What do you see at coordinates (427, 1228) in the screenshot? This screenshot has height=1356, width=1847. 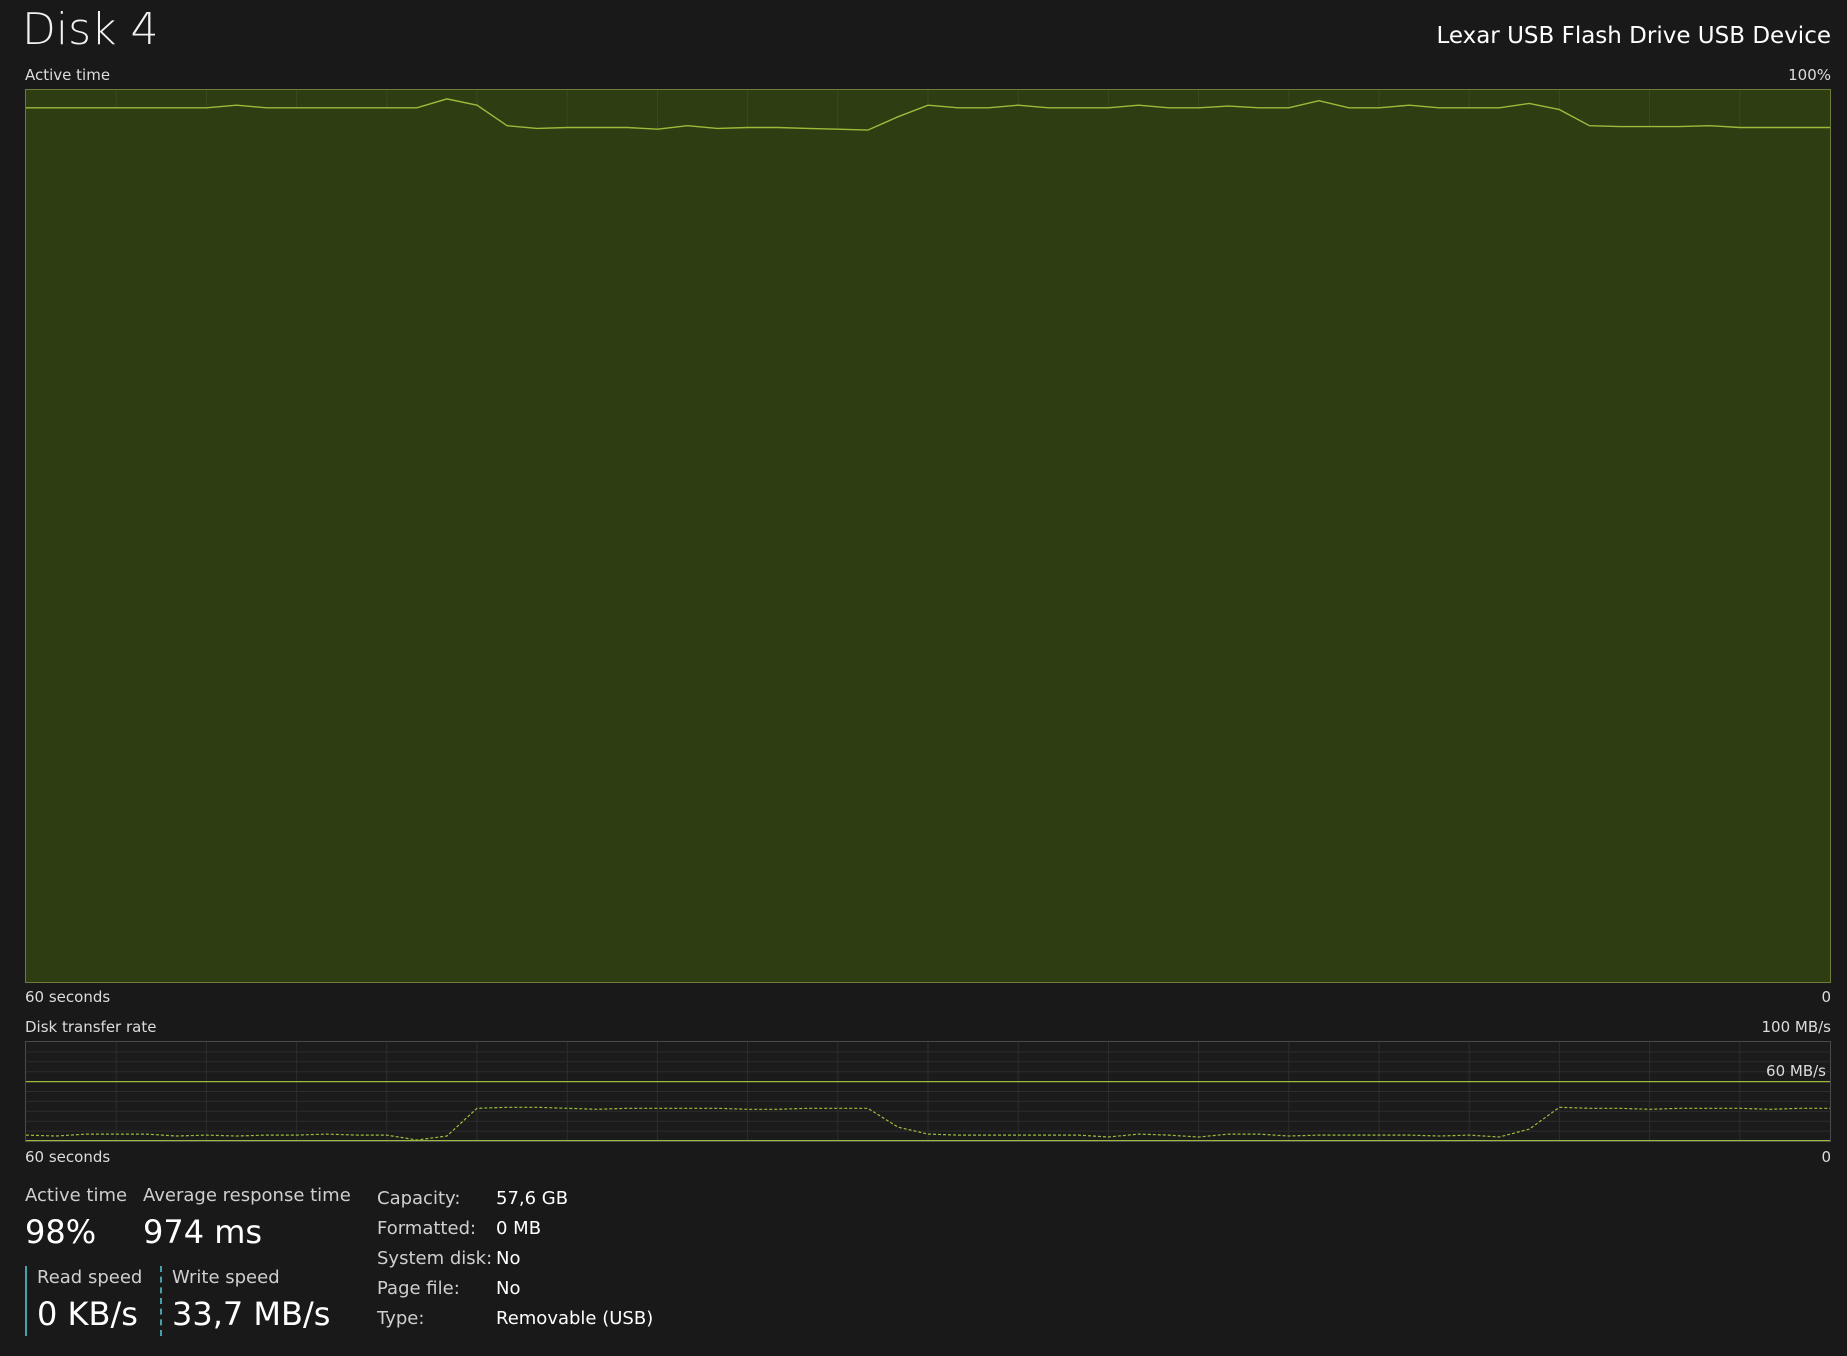 I see `property-key: Formatted:` at bounding box center [427, 1228].